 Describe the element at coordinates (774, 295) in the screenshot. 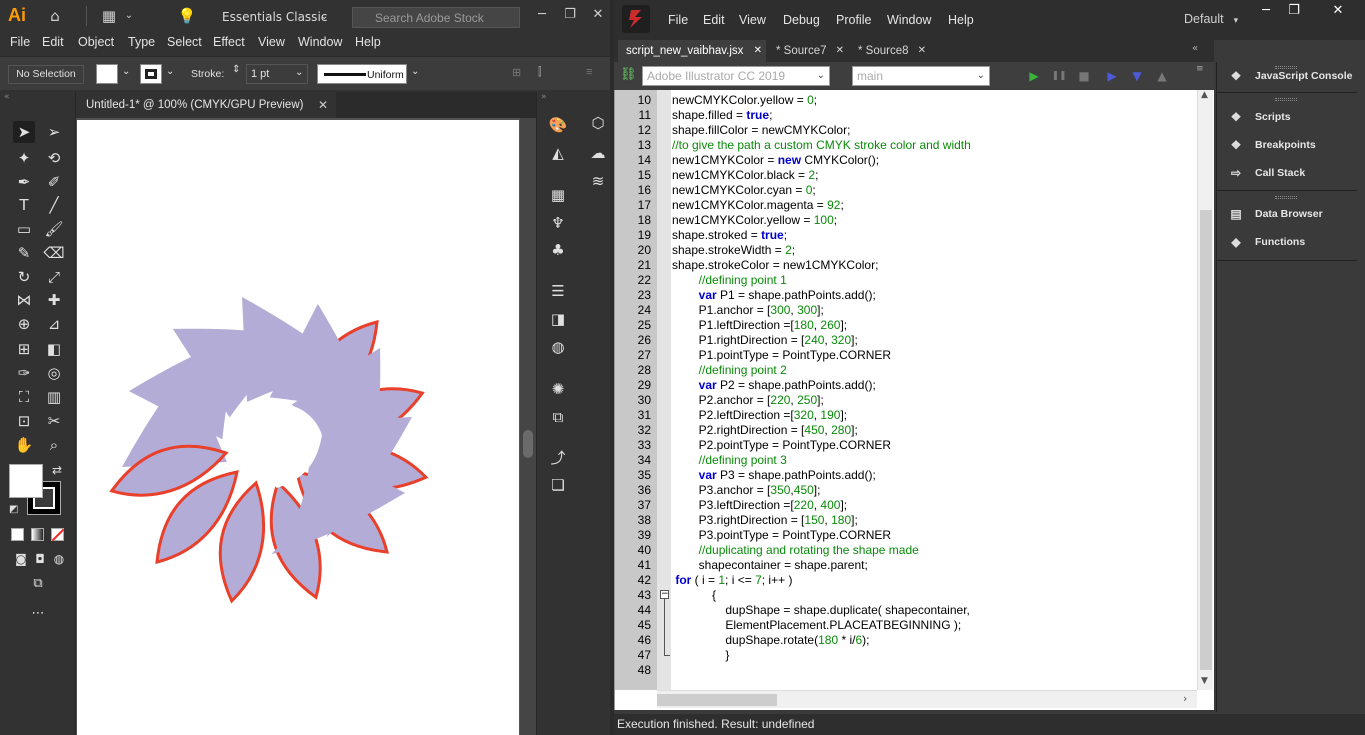

I see `code-line: var P1 = shape.pathPoints.add();` at that location.